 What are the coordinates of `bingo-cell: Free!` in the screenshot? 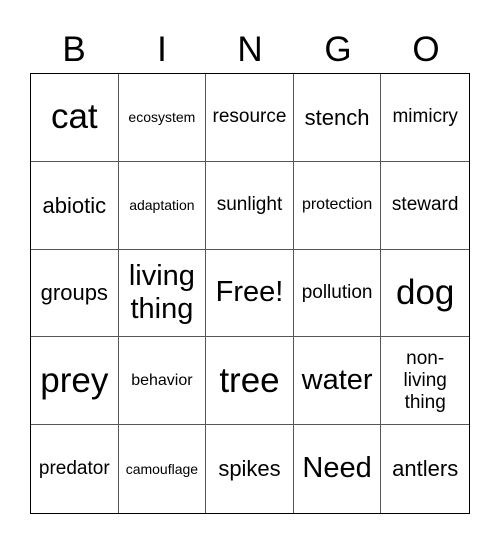 It's located at (250, 293).